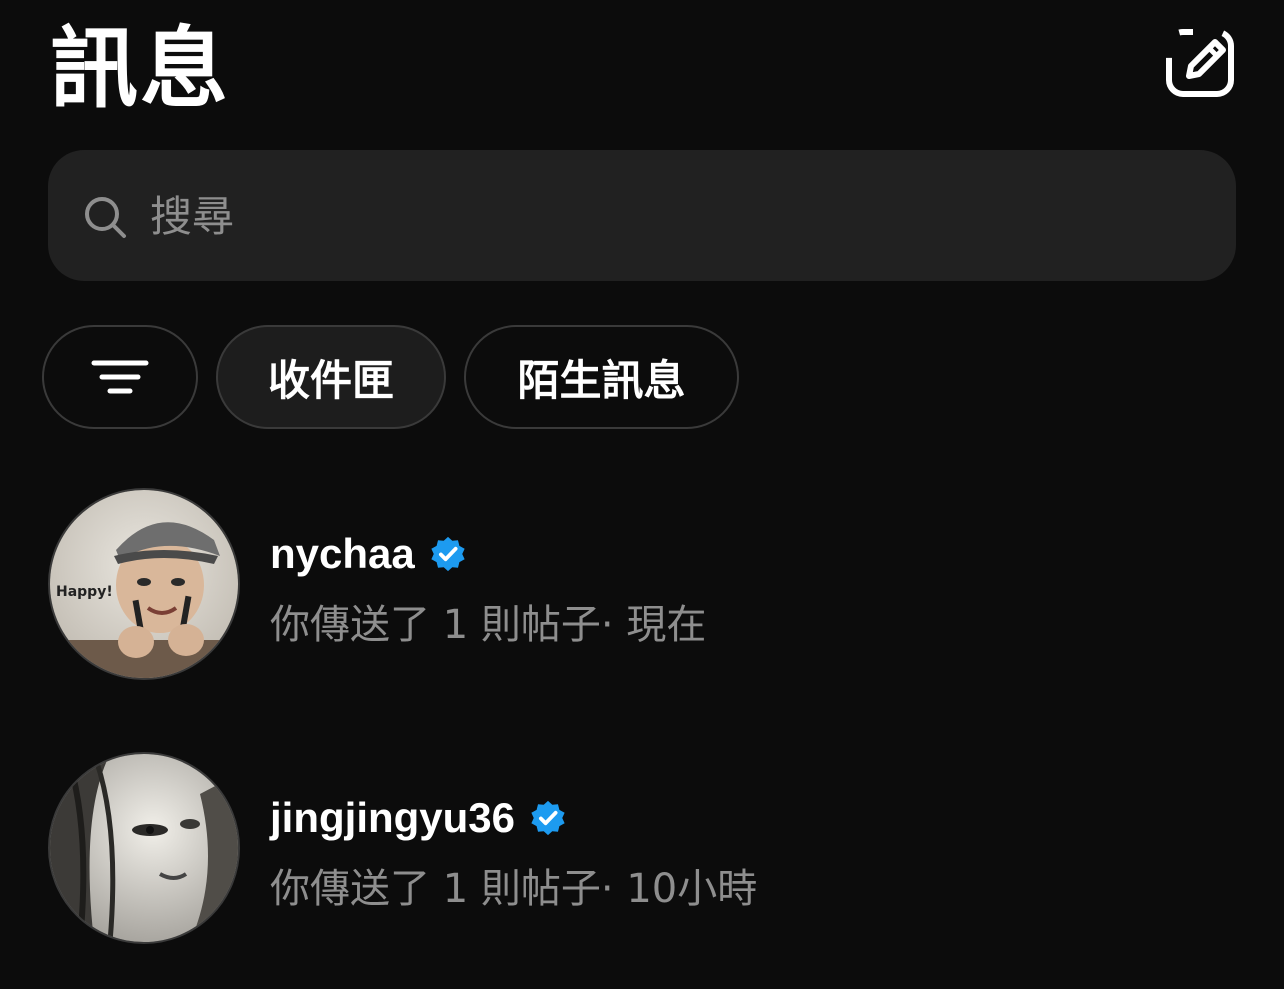  Describe the element at coordinates (105, 217) in the screenshot. I see `search-icon` at that location.